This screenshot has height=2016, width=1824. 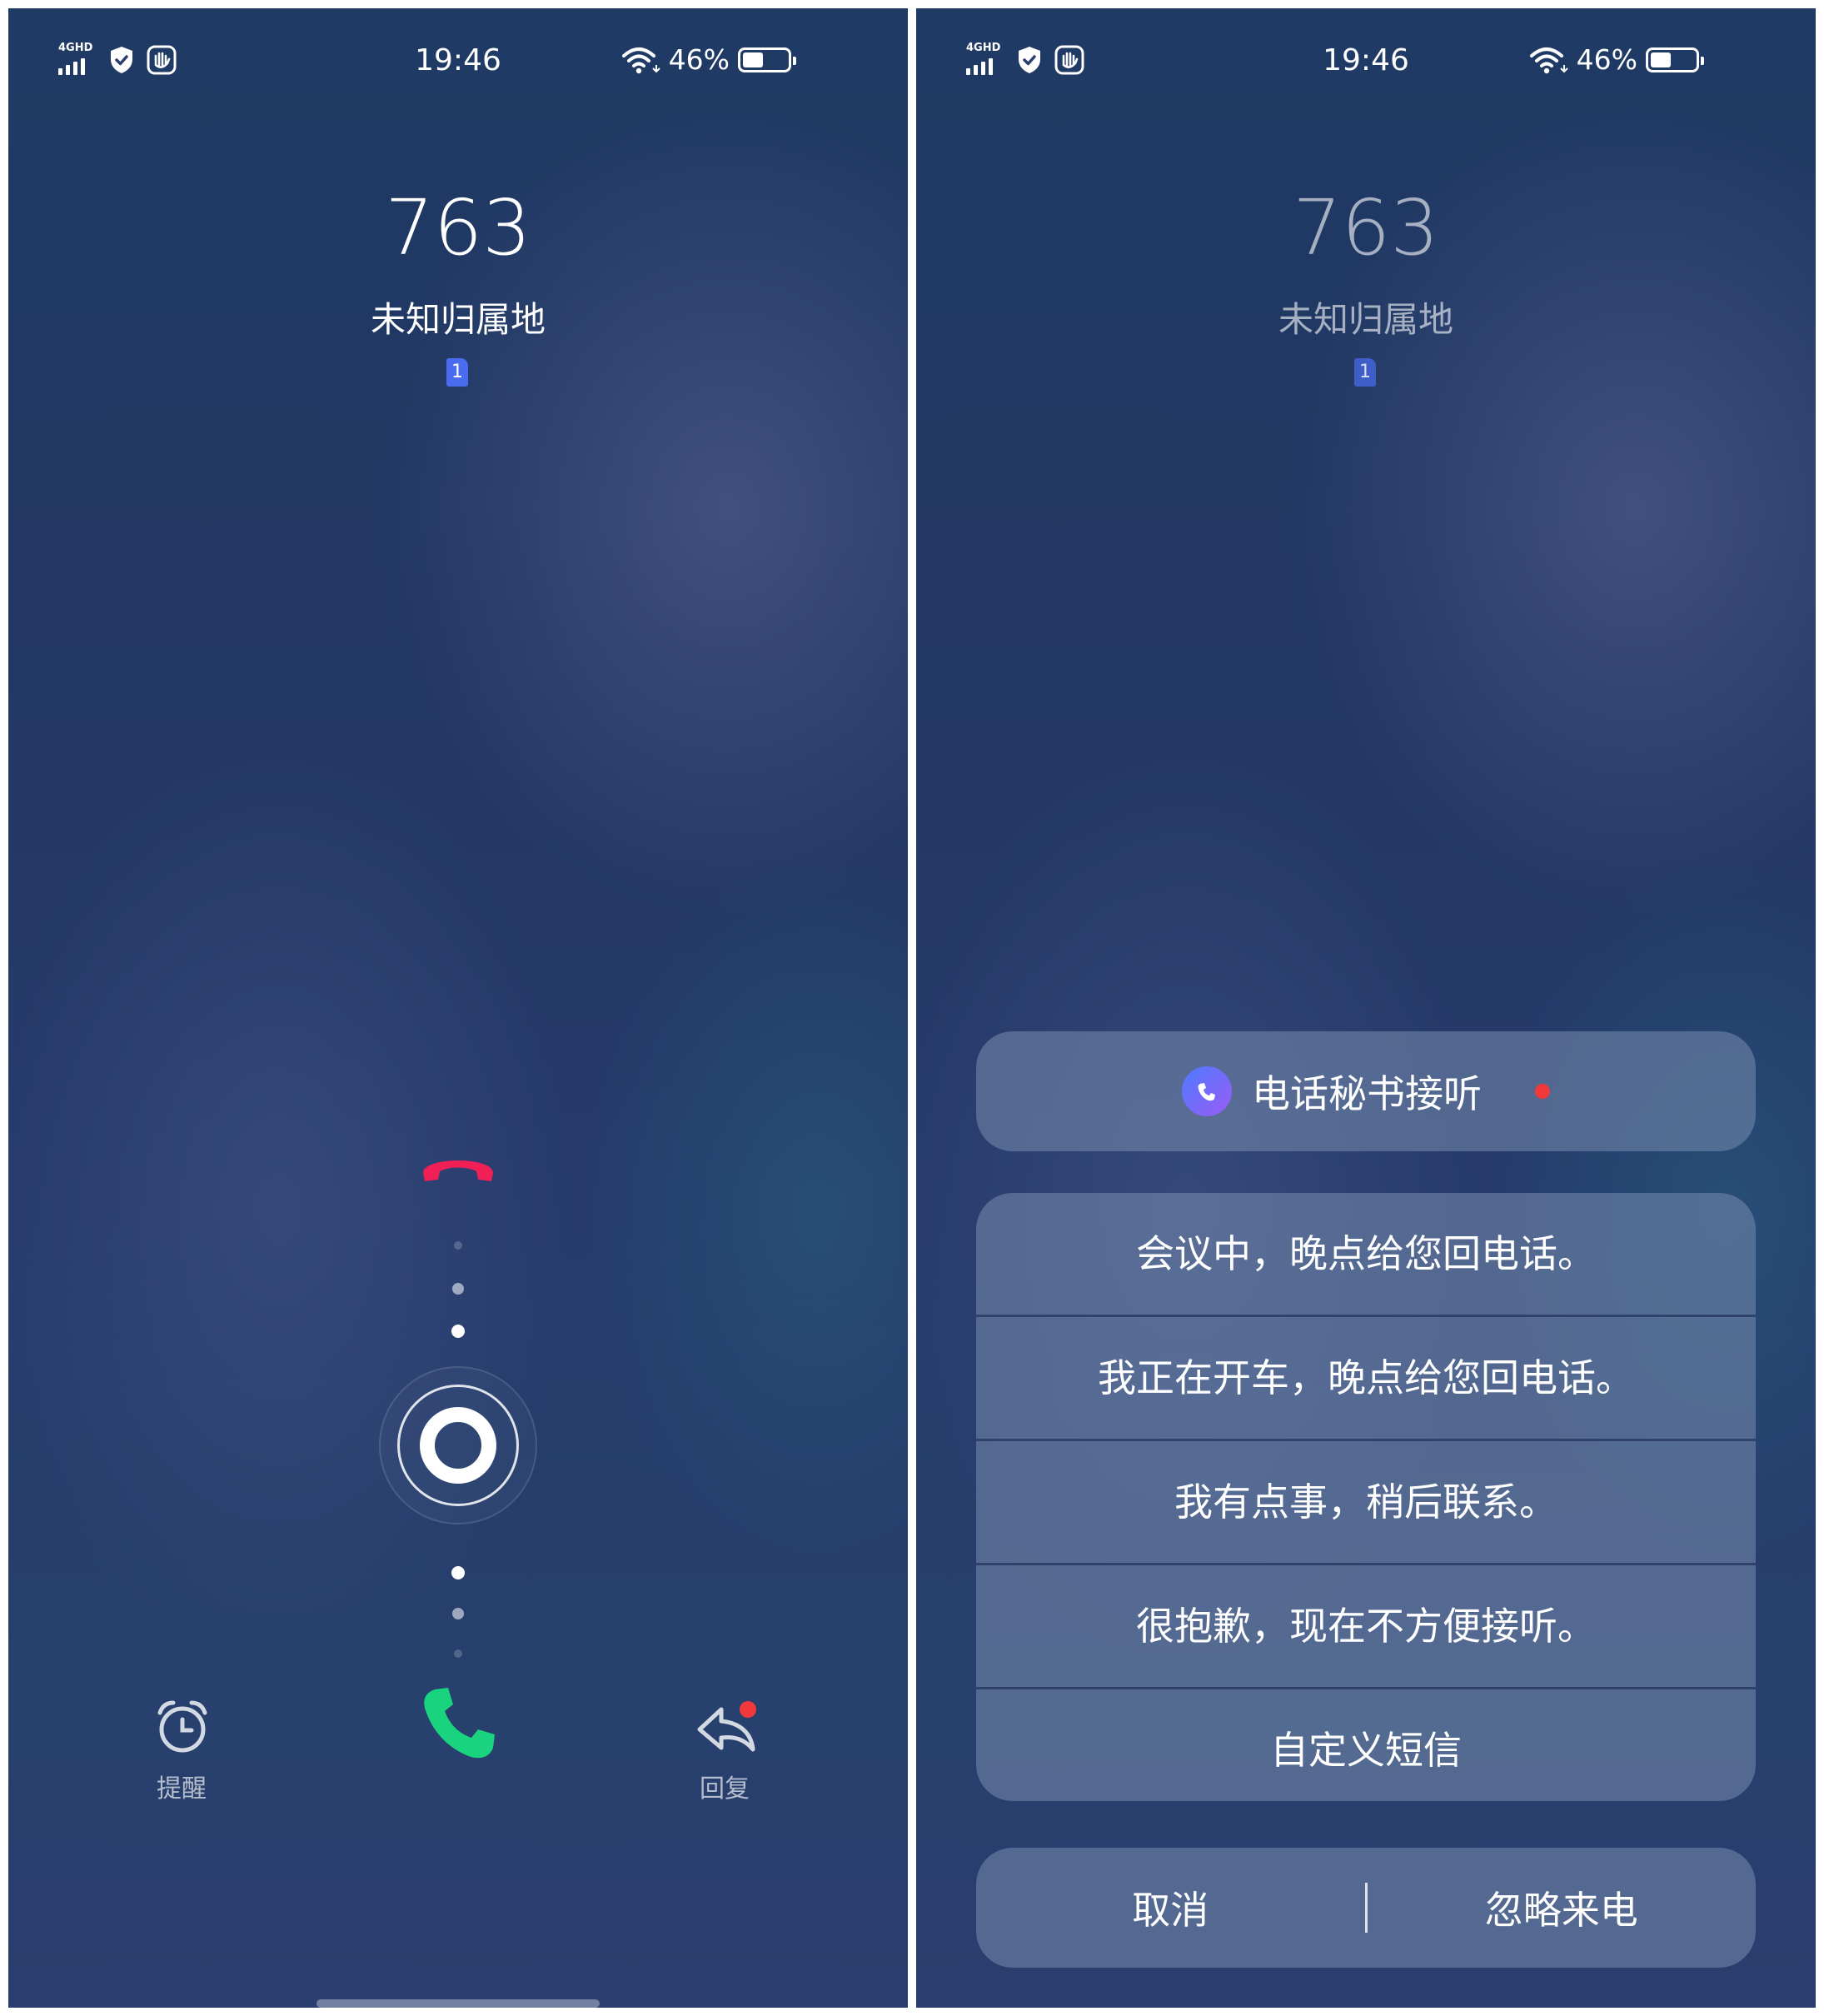 I want to click on call-assistant-button: 电话秘书接听, so click(x=1366, y=1091).